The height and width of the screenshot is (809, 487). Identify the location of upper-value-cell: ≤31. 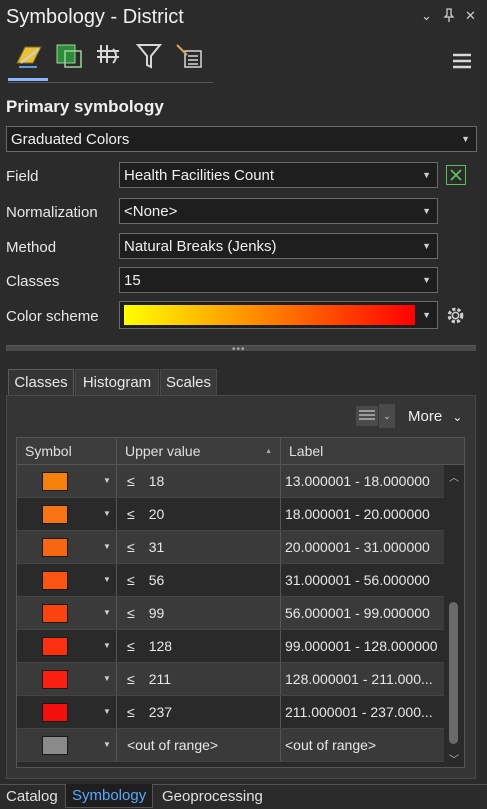
(199, 547).